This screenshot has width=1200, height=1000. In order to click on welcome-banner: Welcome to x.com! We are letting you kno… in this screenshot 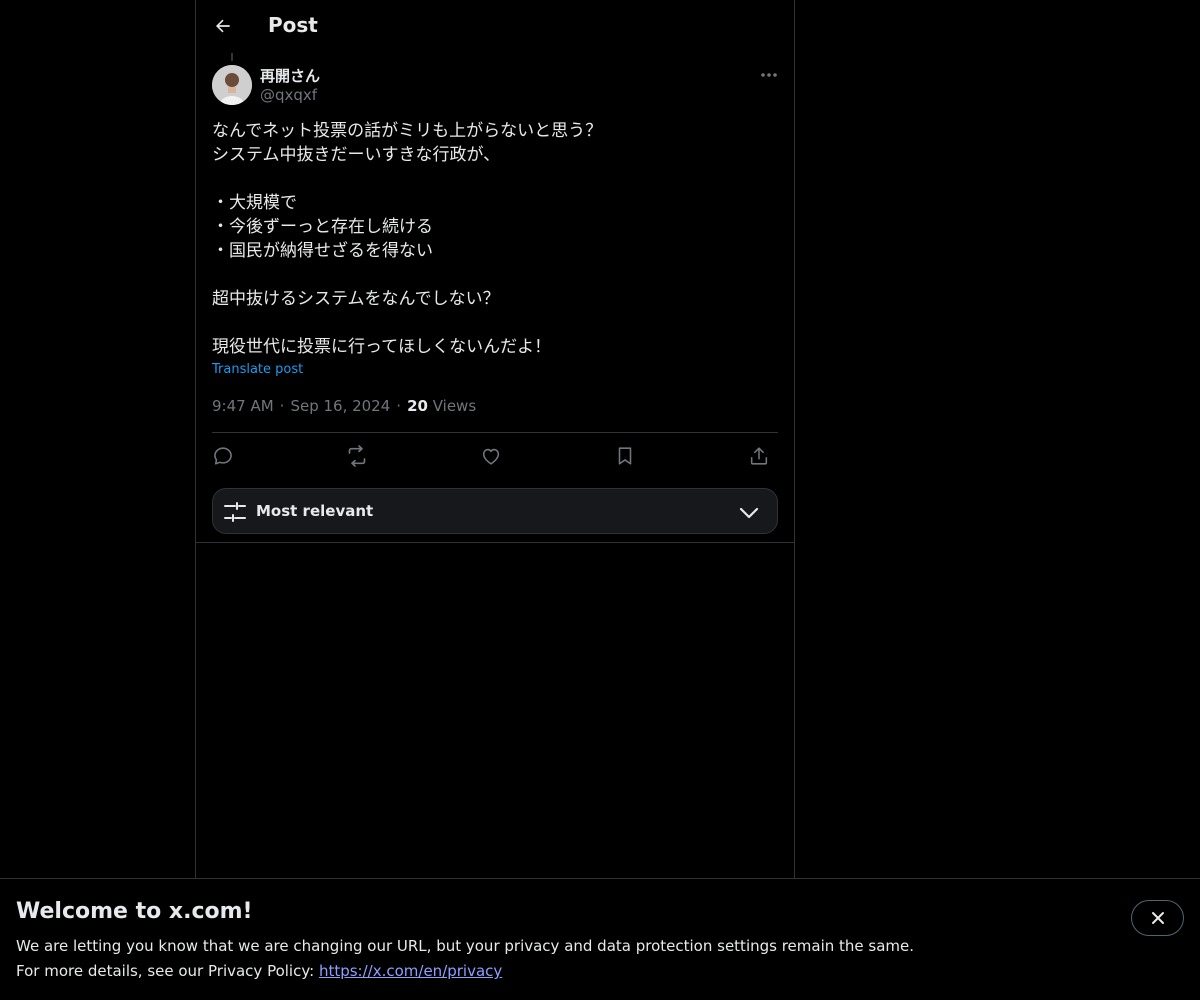, I will do `click(600, 939)`.